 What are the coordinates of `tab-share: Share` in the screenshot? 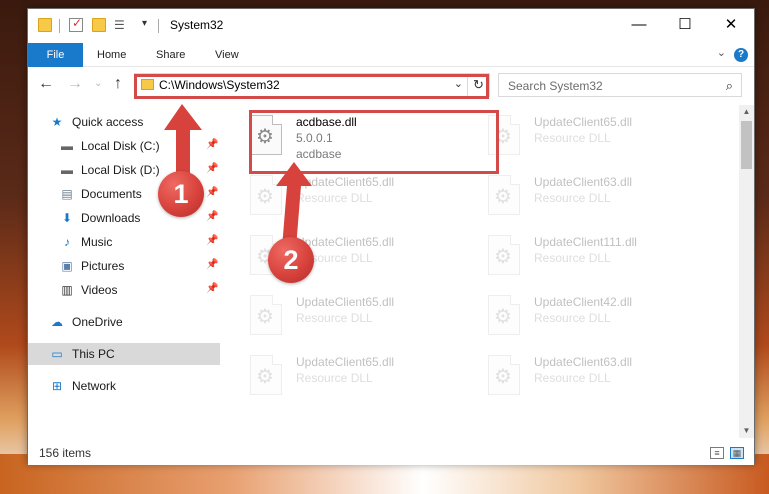 It's located at (170, 55).